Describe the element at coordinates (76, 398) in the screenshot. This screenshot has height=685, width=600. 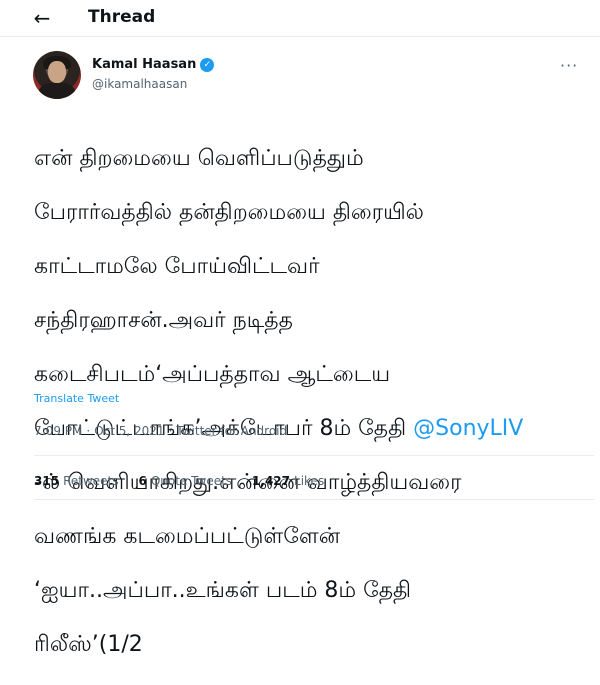
I see `translate-tweet-link: Translate Tweet` at that location.